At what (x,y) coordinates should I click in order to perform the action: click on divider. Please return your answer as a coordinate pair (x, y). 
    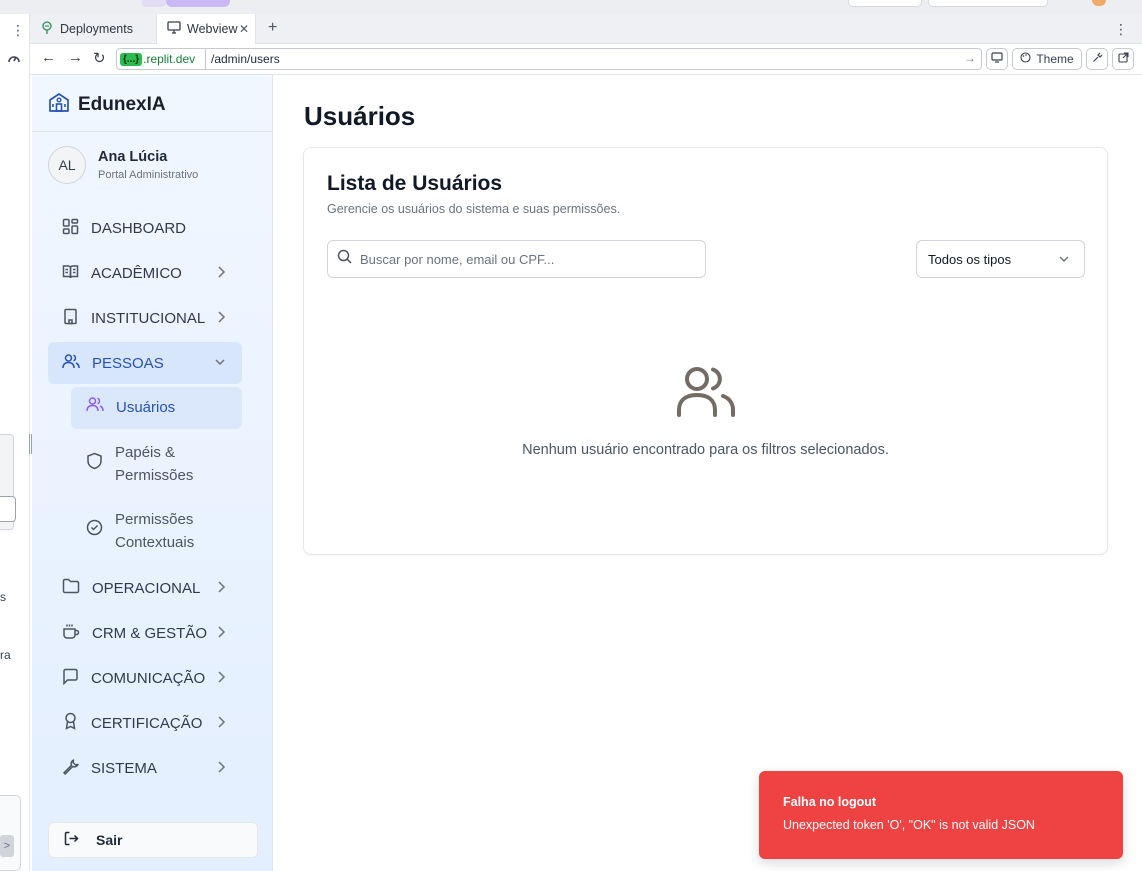
    Looking at the image, I should click on (152, 131).